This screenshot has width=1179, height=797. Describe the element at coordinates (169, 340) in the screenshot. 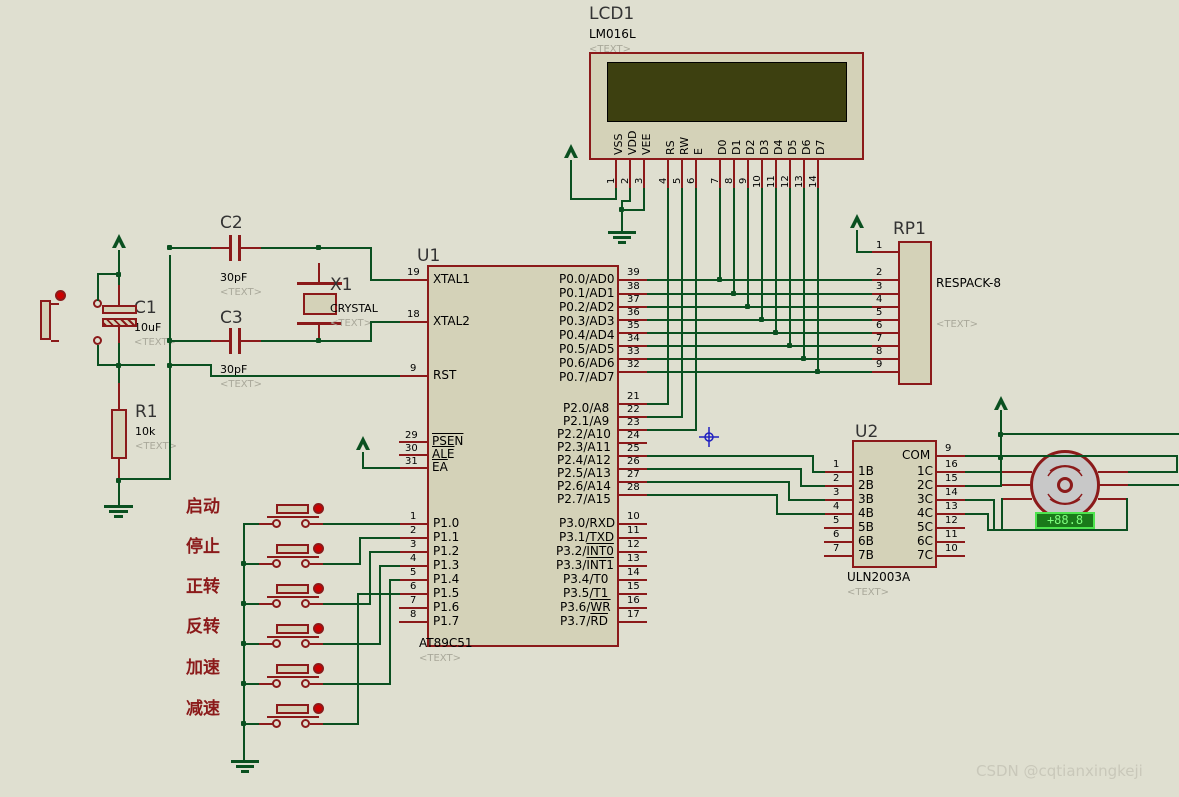

I see `junction-c3-left` at that location.